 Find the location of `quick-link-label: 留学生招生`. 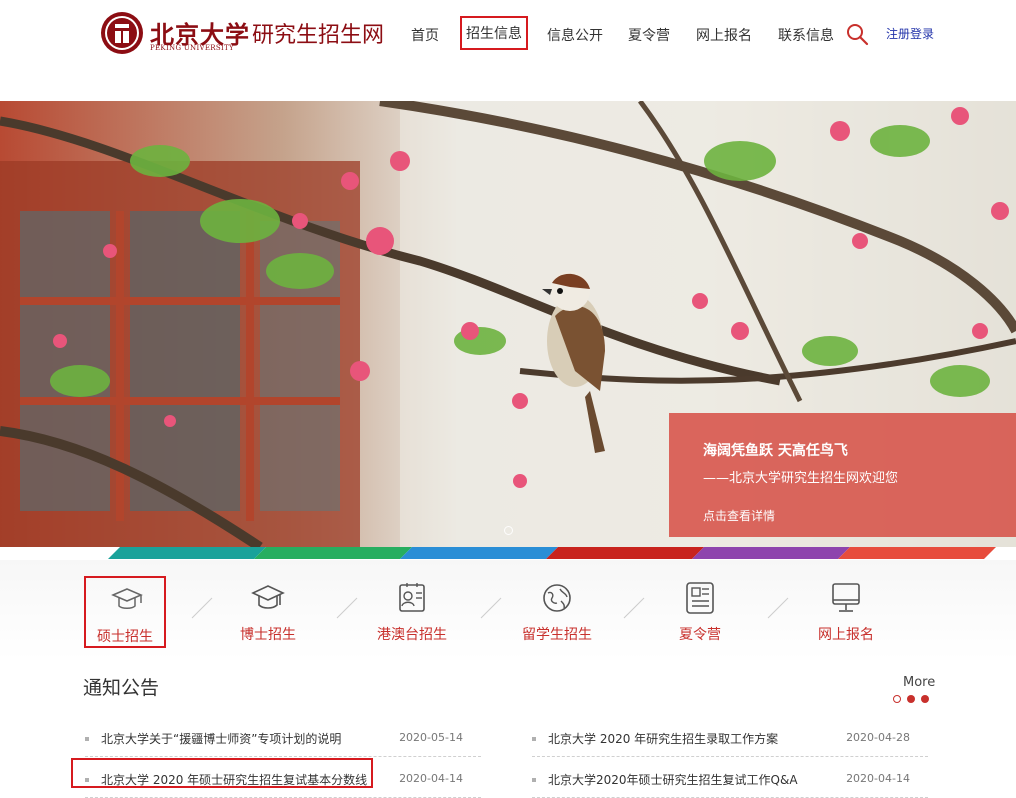

quick-link-label: 留学生招生 is located at coordinates (557, 635).